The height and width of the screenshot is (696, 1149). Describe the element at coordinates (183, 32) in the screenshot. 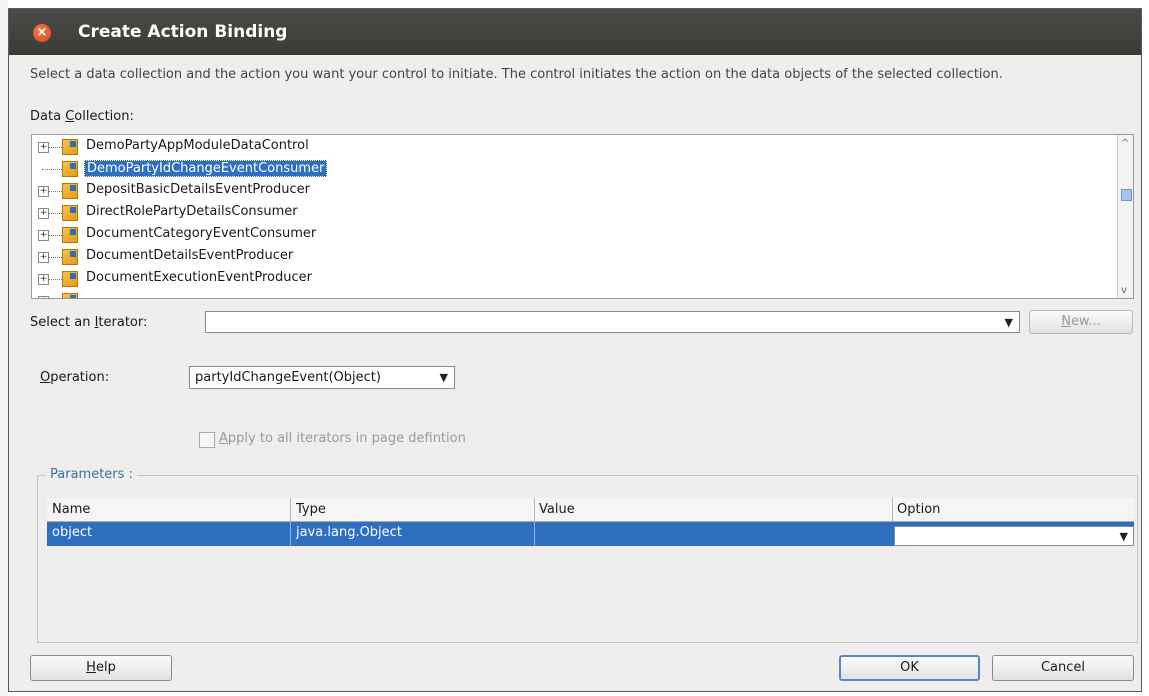

I see `dialog-title: Create Action Binding` at that location.